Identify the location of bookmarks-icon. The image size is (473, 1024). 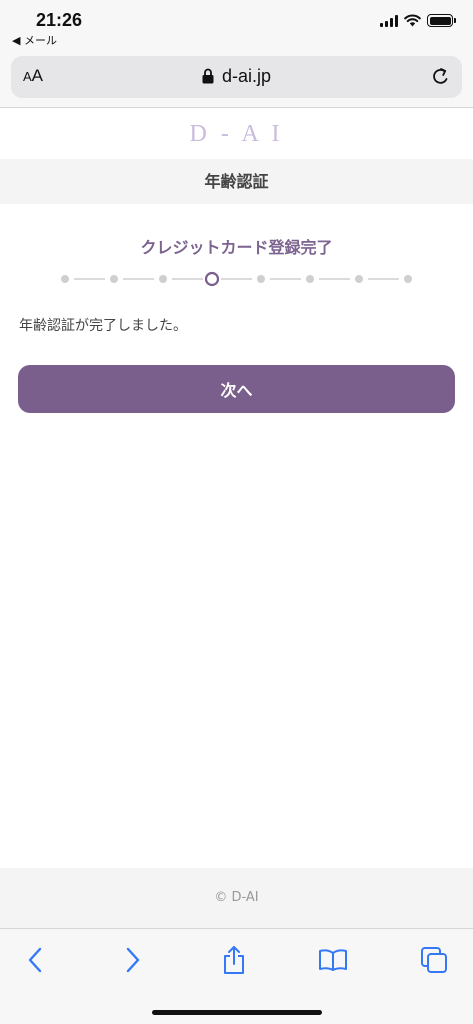
(333, 960).